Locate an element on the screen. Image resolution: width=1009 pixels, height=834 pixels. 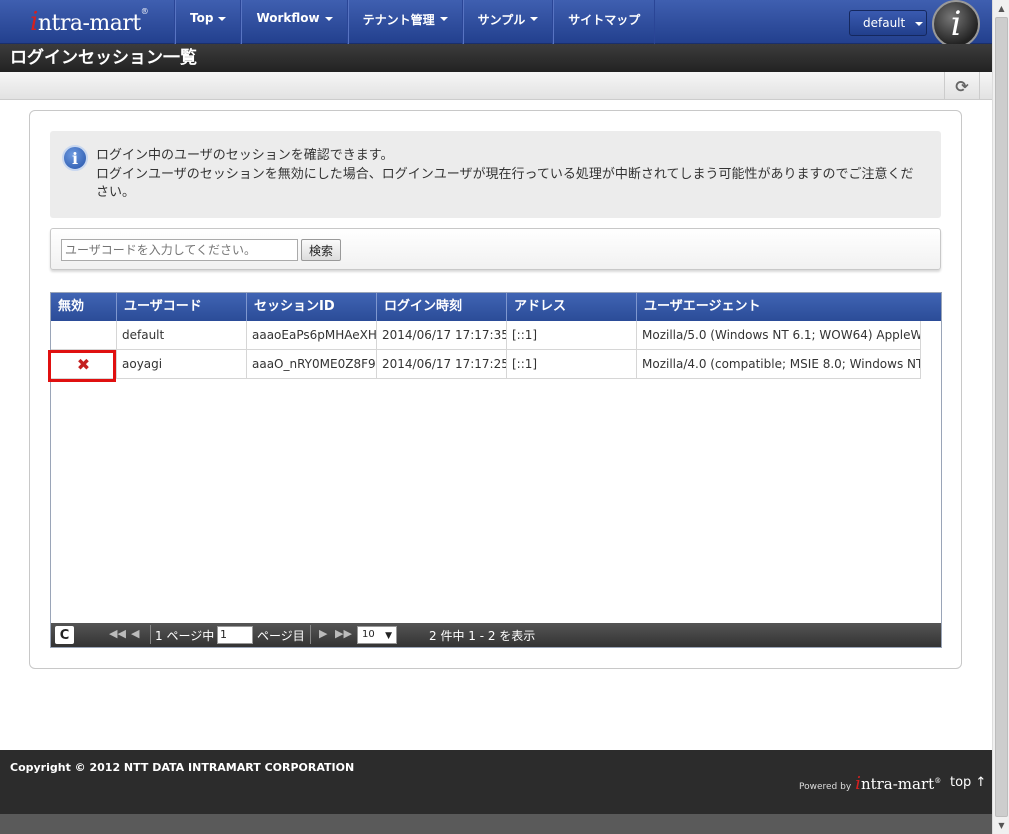
nav-tenant-admin: テナント管理 is located at coordinates (405, 22).